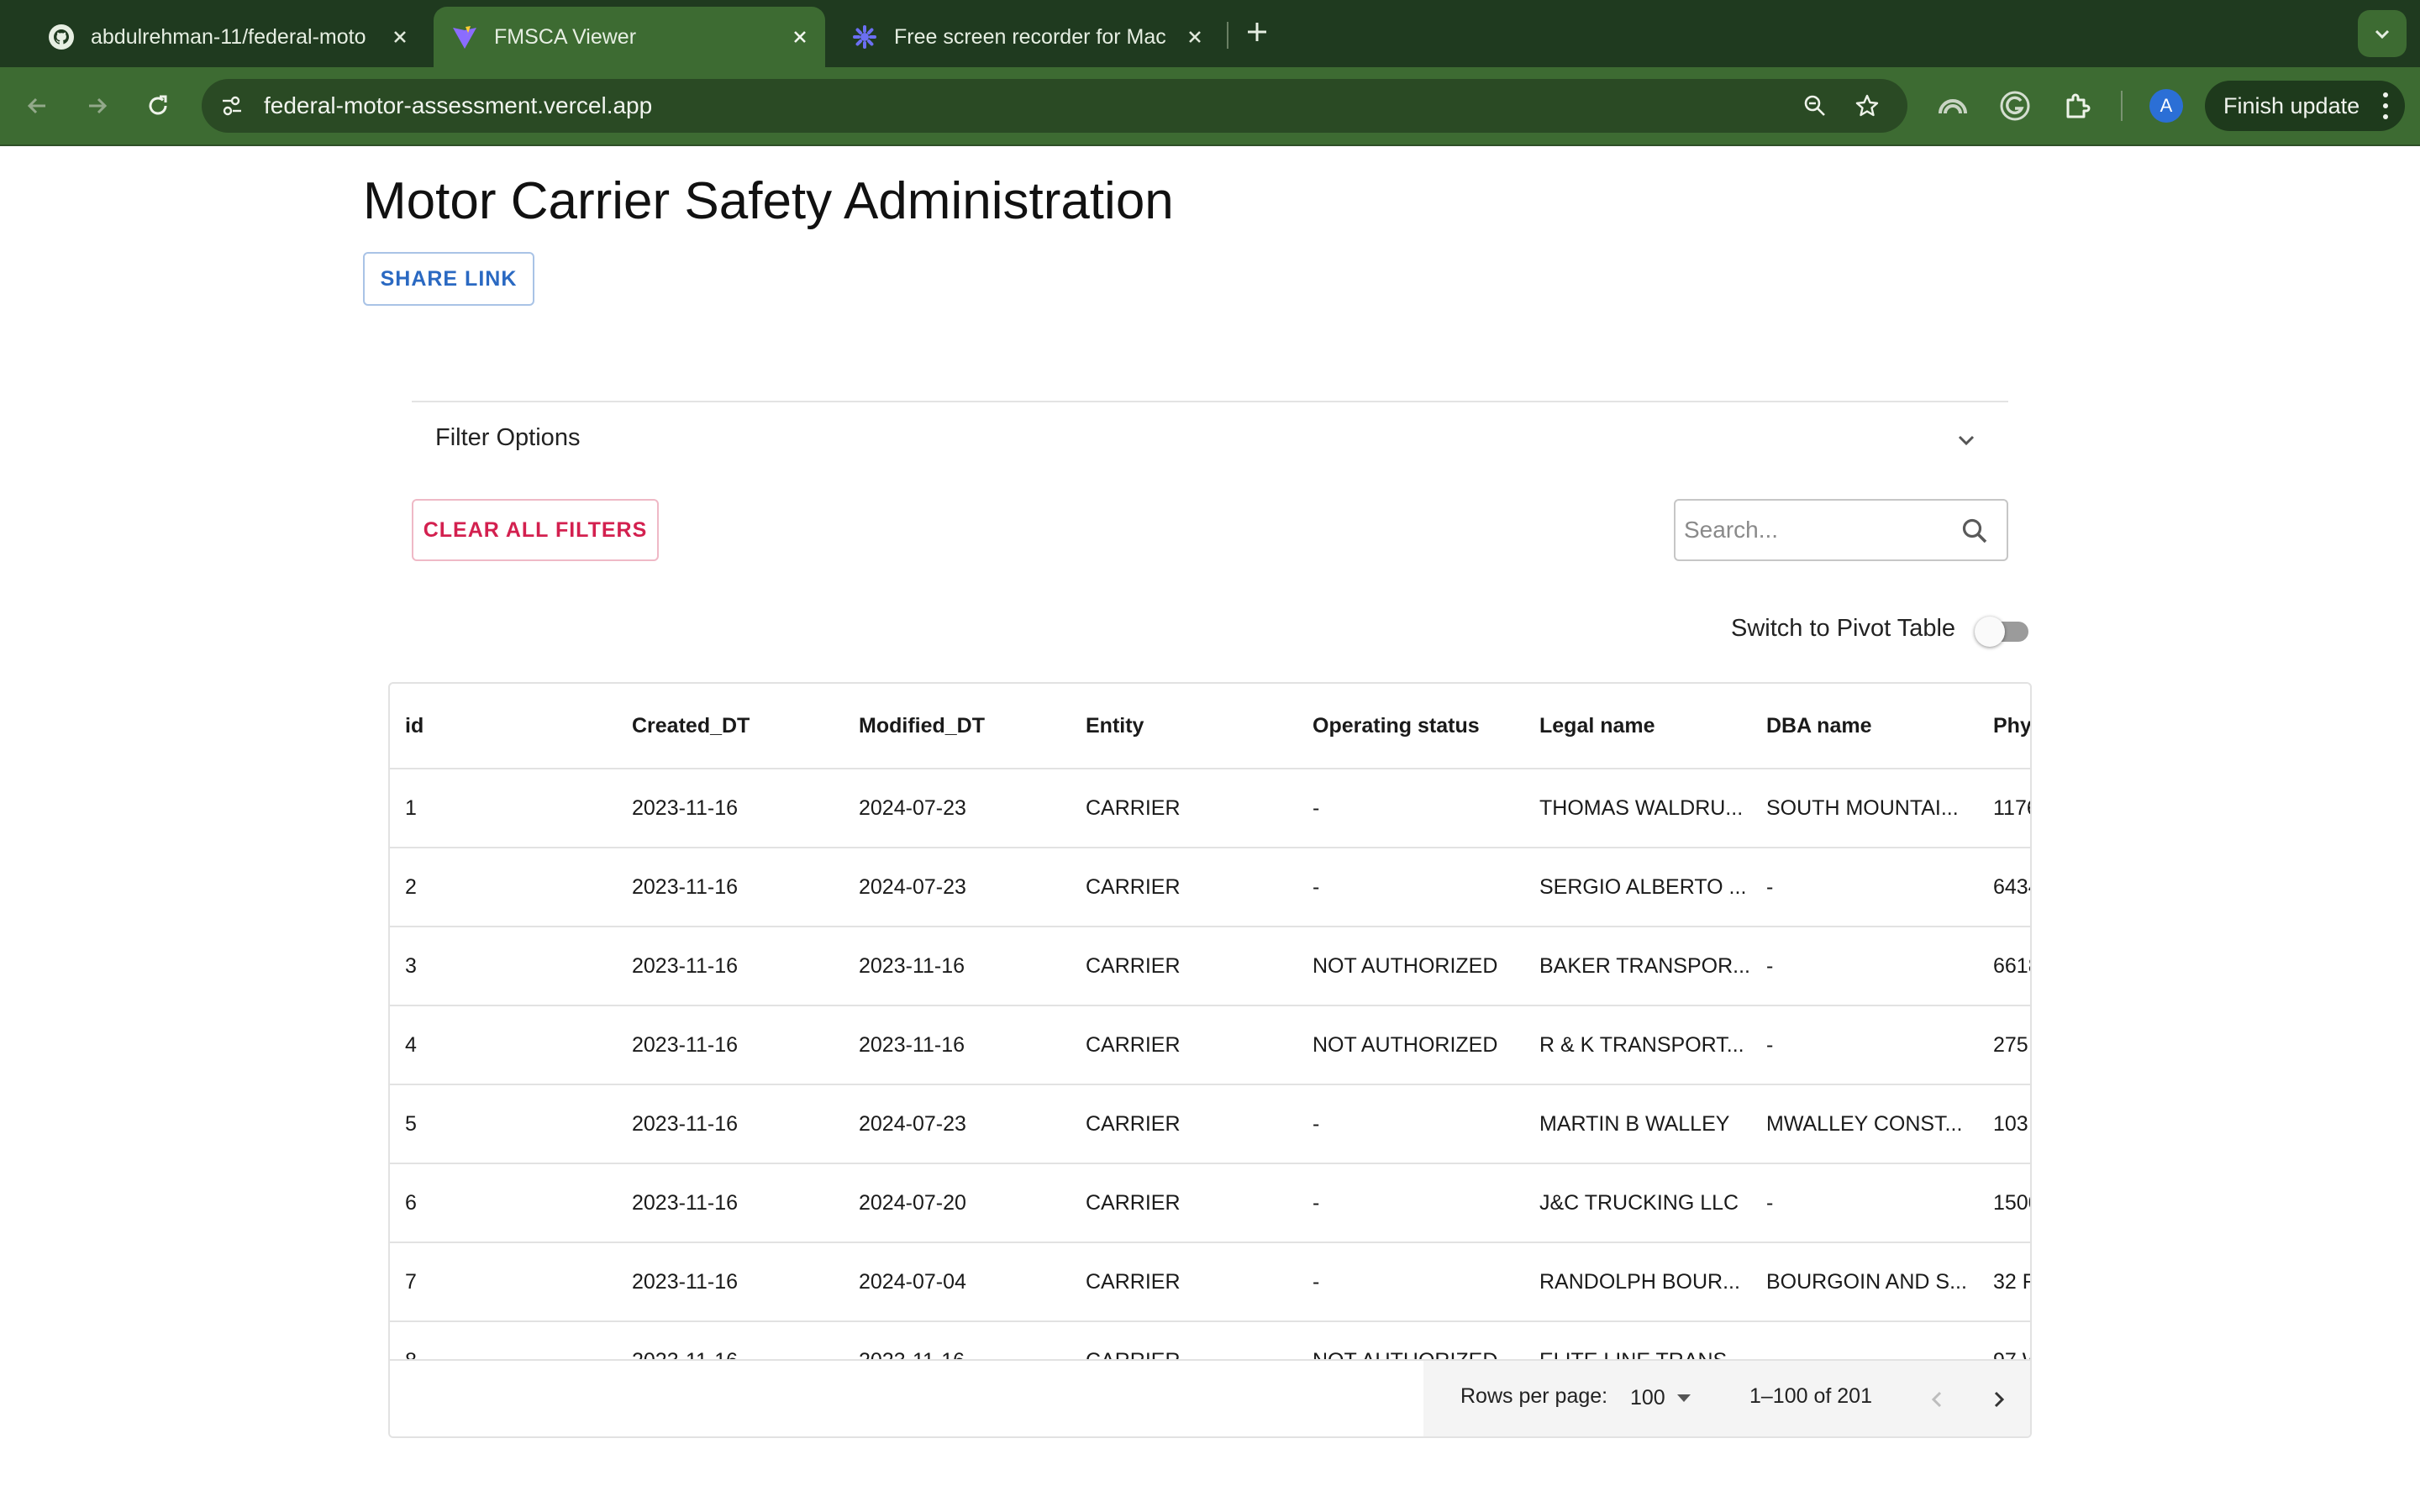 Image resolution: width=2420 pixels, height=1512 pixels. I want to click on back-icon, so click(37, 106).